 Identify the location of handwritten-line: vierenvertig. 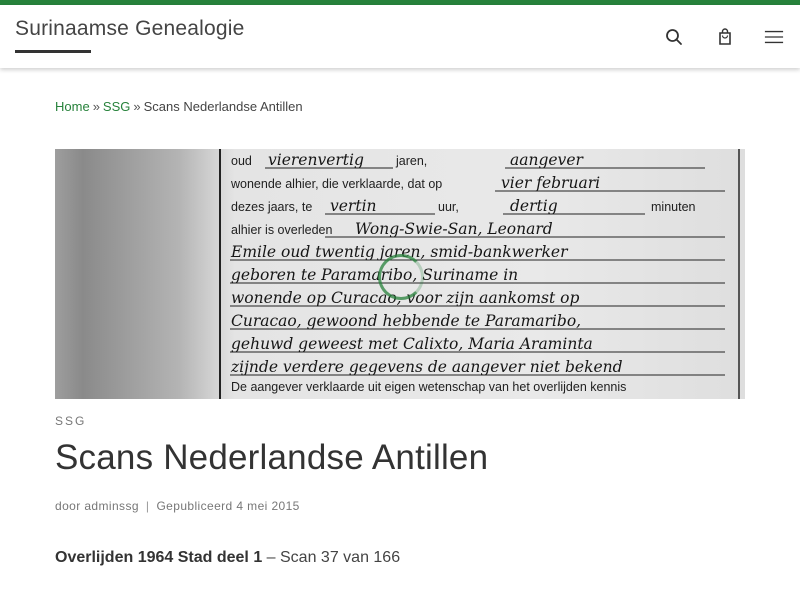
(316, 160).